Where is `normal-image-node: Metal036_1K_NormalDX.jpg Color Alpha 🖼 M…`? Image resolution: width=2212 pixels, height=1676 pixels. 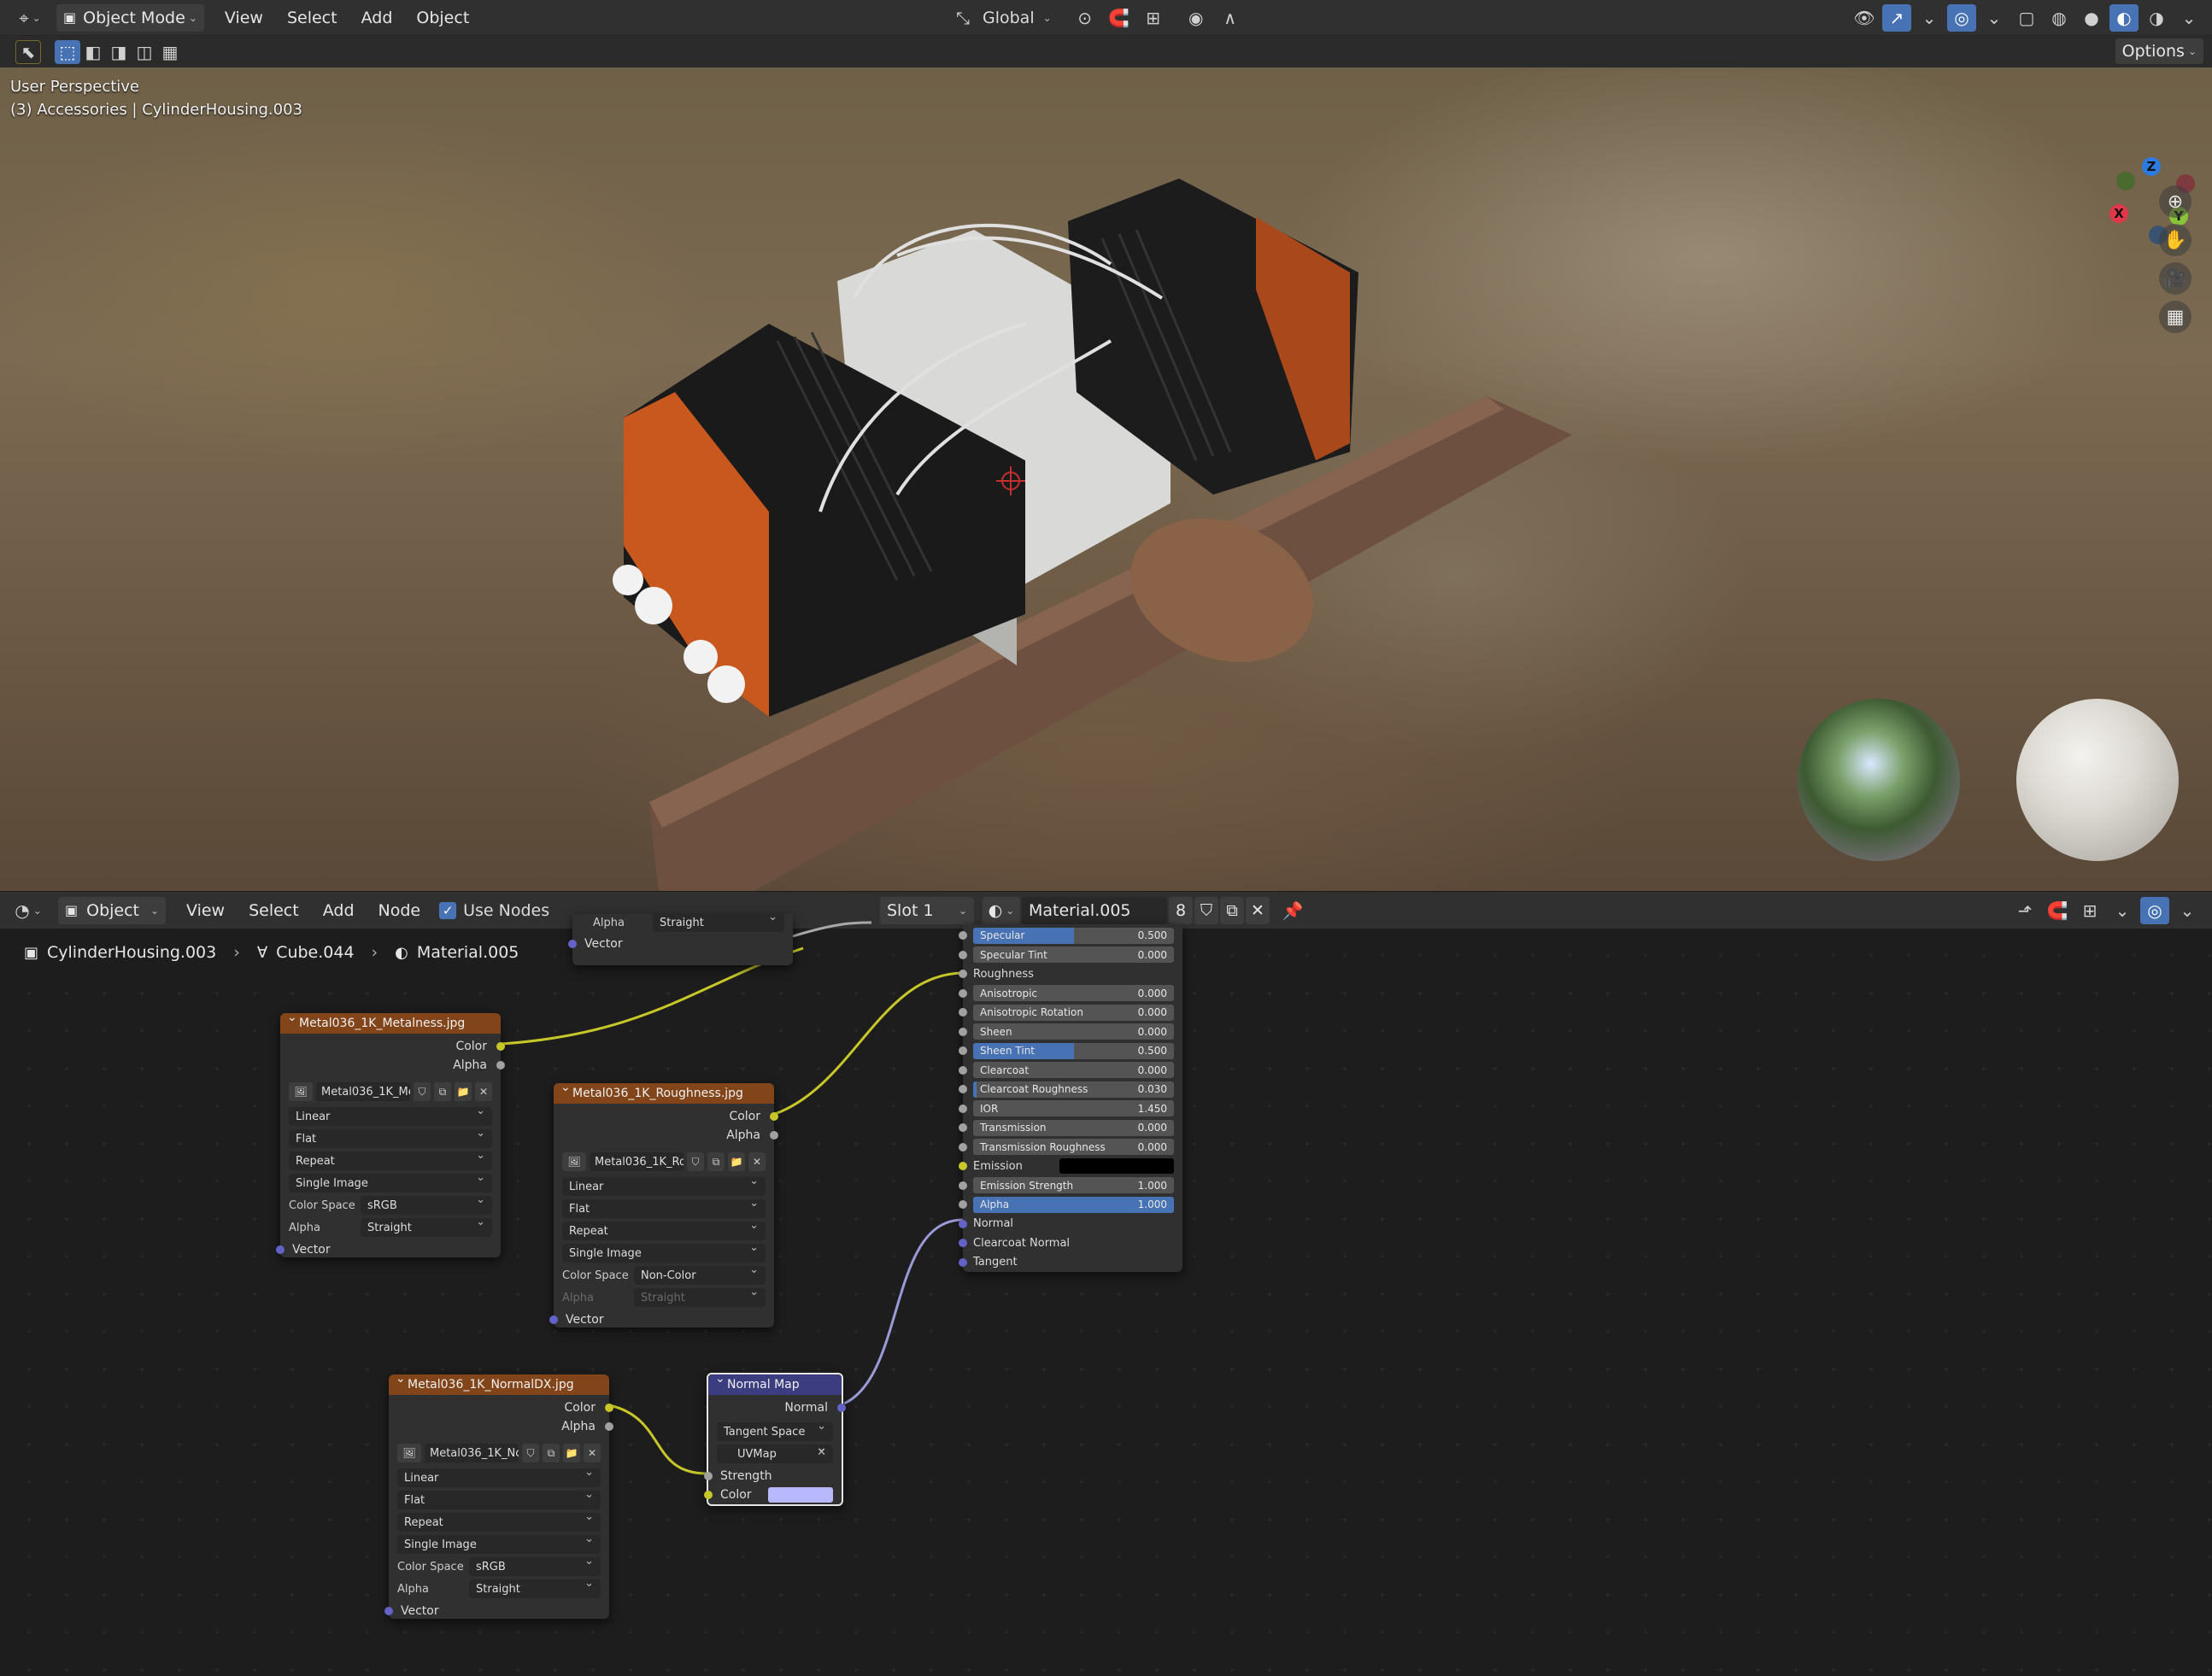 normal-image-node: Metal036_1K_NormalDX.jpg Color Alpha 🖼 M… is located at coordinates (498, 1495).